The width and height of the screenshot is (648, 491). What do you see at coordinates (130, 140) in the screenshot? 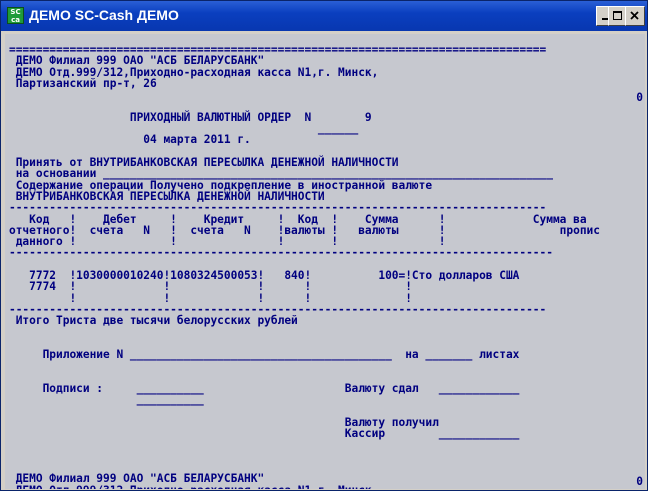
I see `document-line: 04 марта 2011 г.` at bounding box center [130, 140].